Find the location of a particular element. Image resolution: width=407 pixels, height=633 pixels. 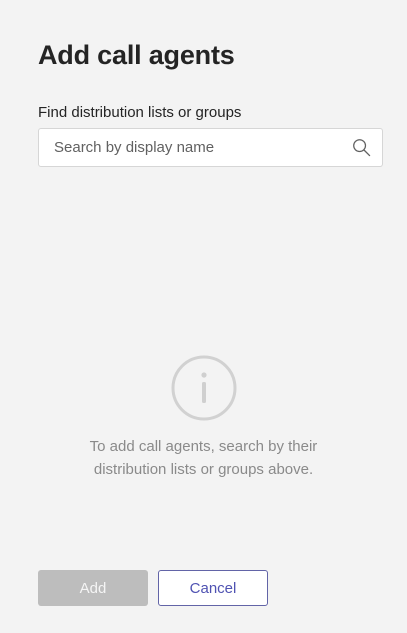

page-title: Add call agents is located at coordinates (136, 55).